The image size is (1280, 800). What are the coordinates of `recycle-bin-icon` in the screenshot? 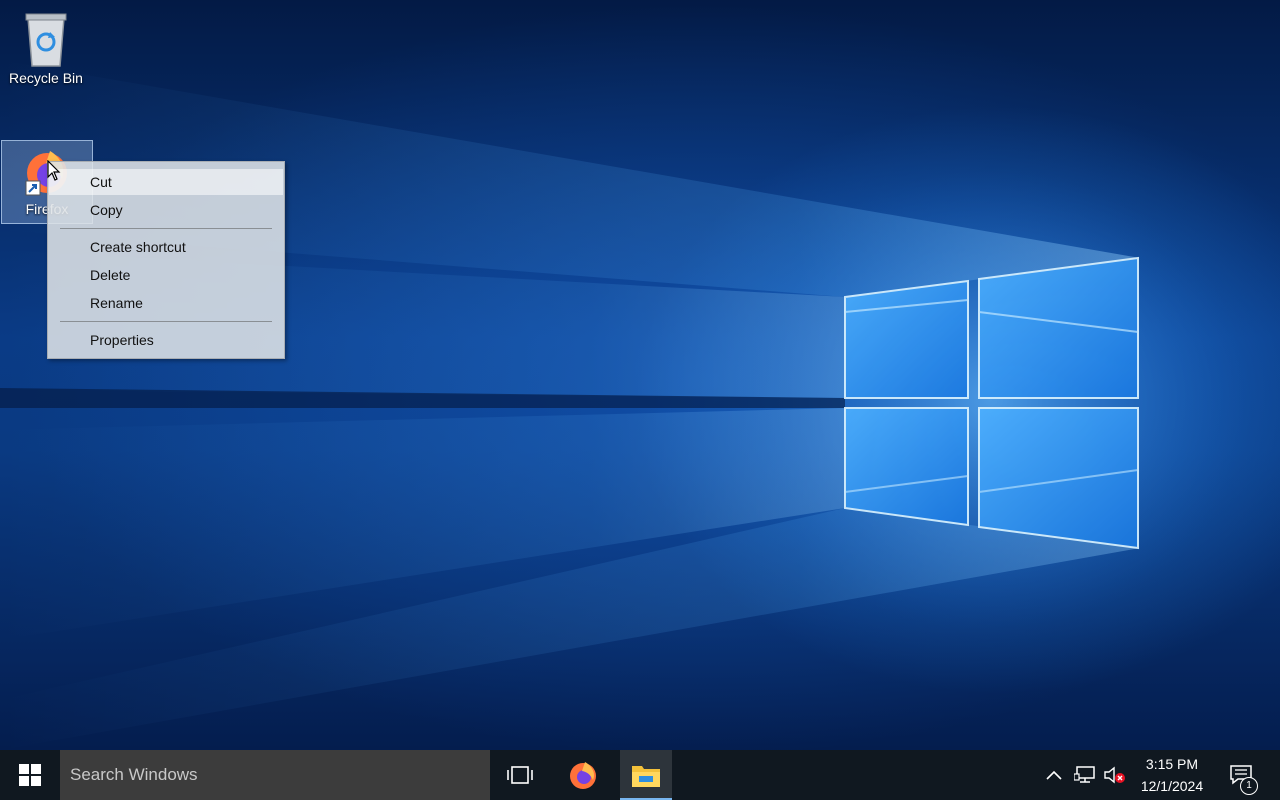 It's located at (46, 40).